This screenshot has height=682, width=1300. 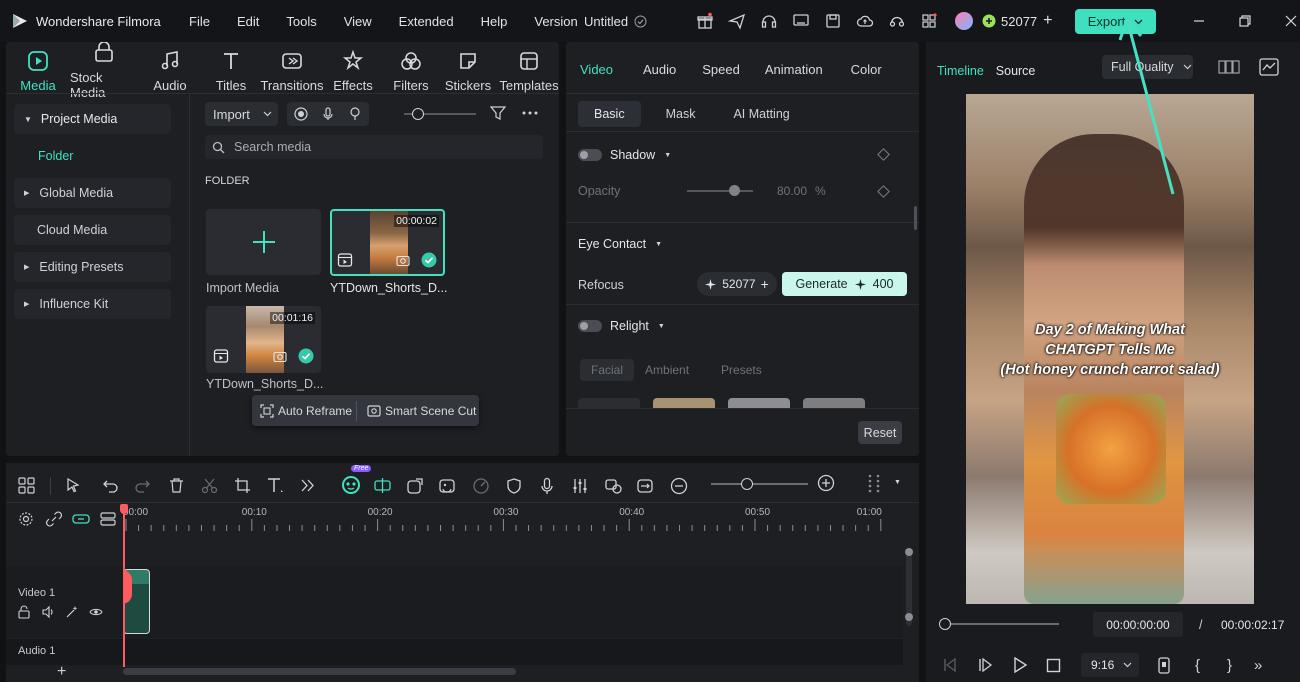 I want to click on toolbar-templates: Templates, so click(x=529, y=71).